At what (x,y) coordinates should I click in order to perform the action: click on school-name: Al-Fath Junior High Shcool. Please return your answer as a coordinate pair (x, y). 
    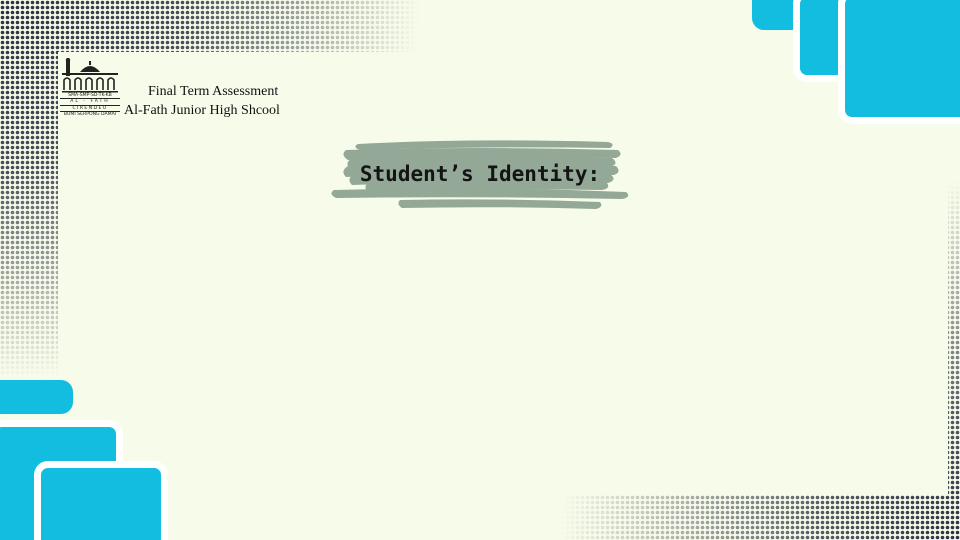
    Looking at the image, I should click on (202, 110).